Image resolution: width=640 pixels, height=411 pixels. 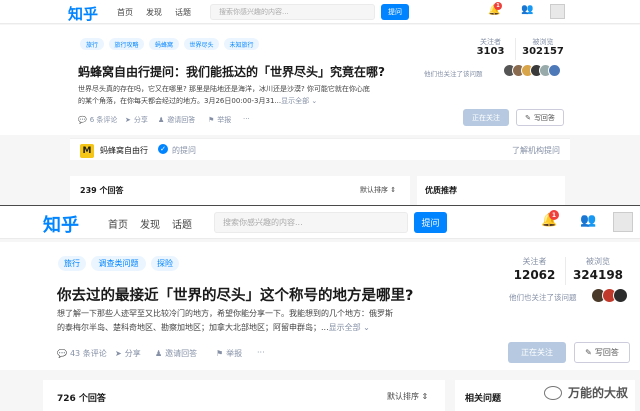 I want to click on pen-icon: ✎, so click(x=588, y=352).